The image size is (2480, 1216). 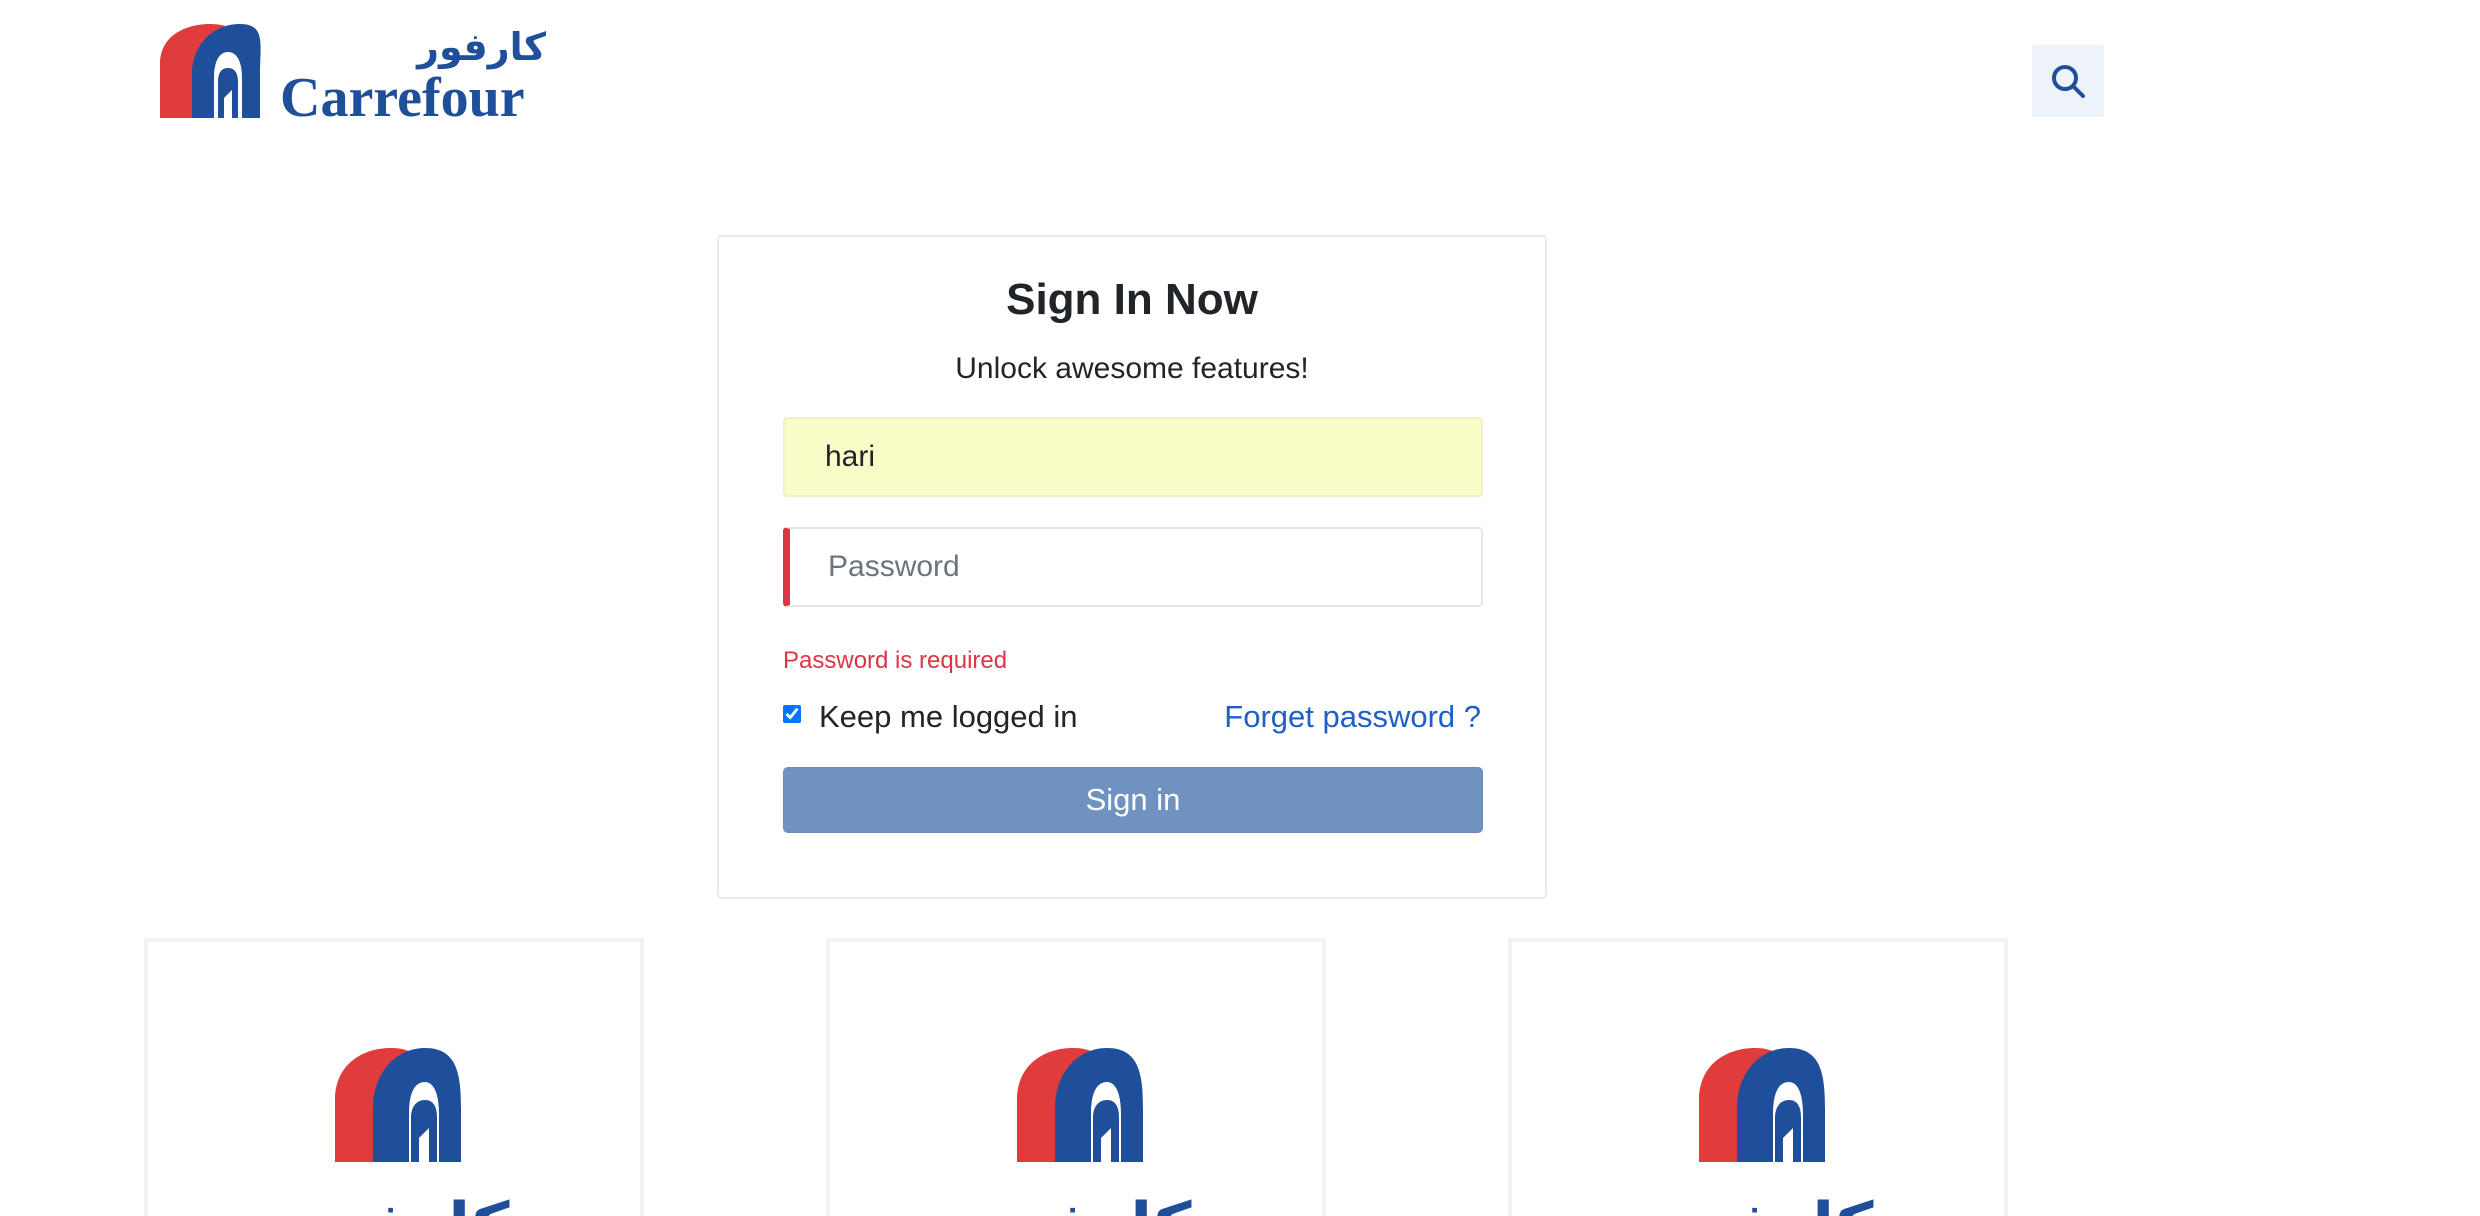 What do you see at coordinates (1132, 299) in the screenshot?
I see `signin-title: Sign In Now` at bounding box center [1132, 299].